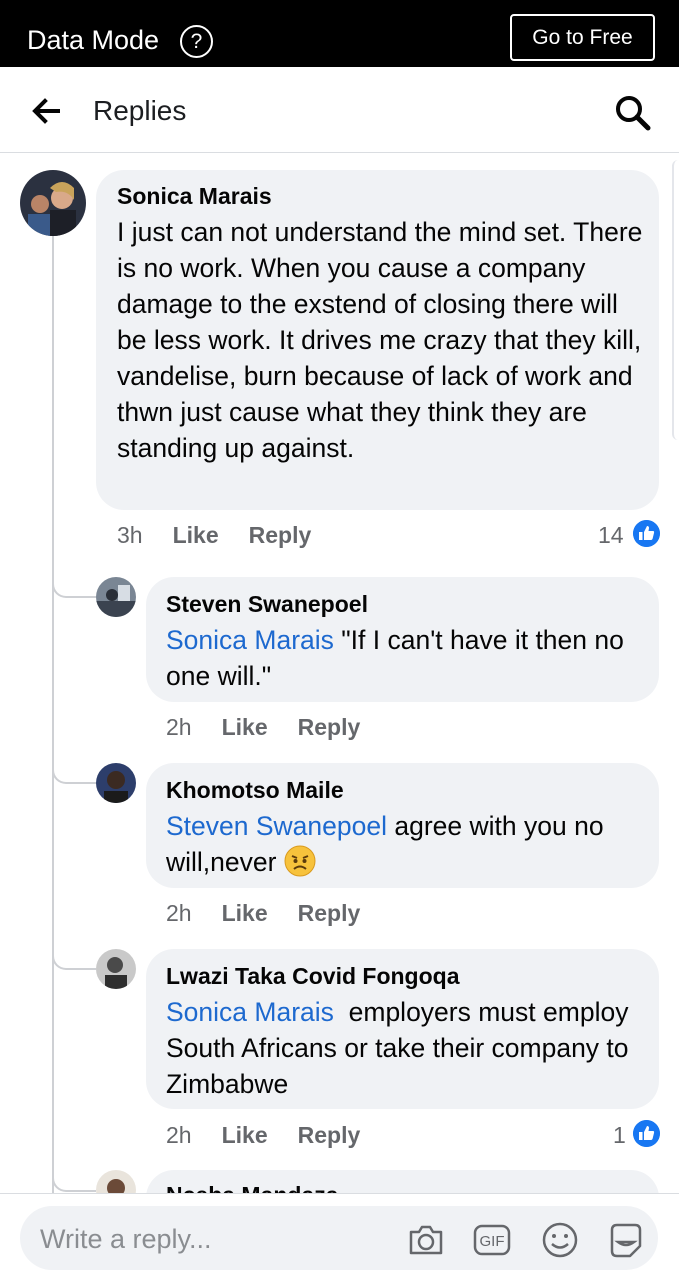 The image size is (679, 1280). What do you see at coordinates (300, 861) in the screenshot?
I see `angry-face-icon` at bounding box center [300, 861].